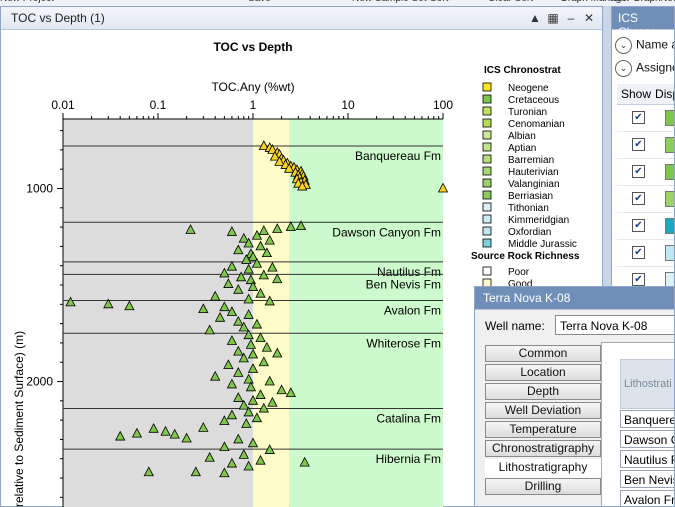 This screenshot has width=675, height=507. What do you see at coordinates (571, 18) in the screenshot?
I see `minimize-icon: –` at bounding box center [571, 18].